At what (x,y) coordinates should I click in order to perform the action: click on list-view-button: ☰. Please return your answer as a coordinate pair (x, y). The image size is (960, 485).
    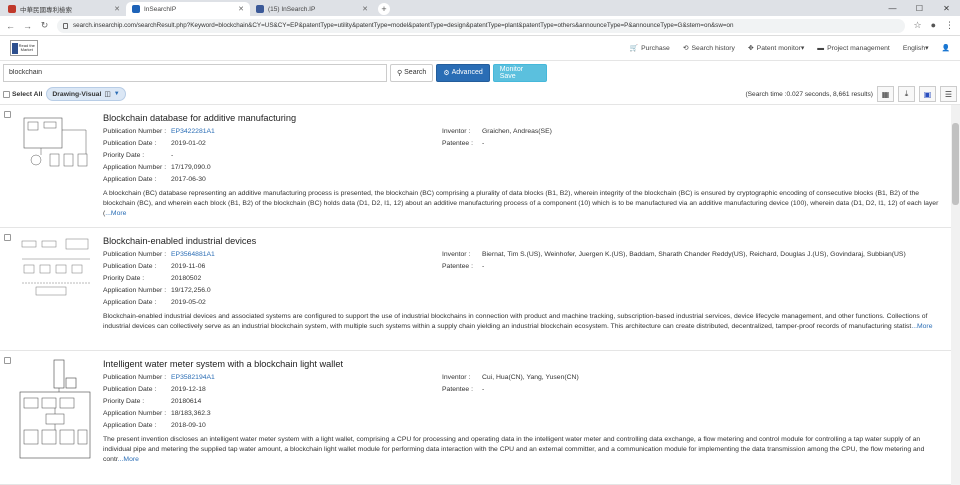
    Looking at the image, I should click on (948, 94).